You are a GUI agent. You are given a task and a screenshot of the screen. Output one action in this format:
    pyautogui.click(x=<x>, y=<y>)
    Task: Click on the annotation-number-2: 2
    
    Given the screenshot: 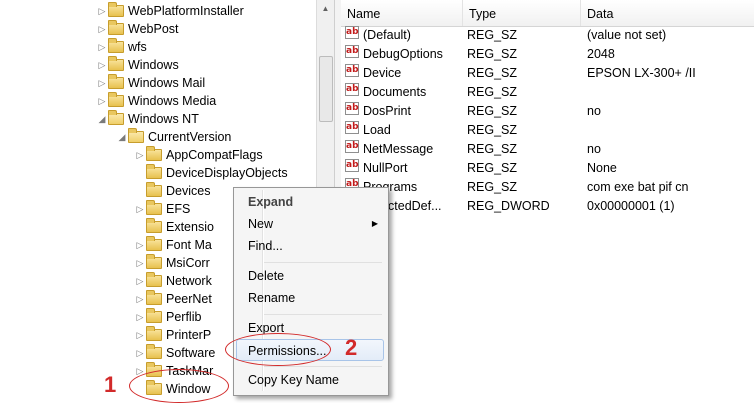 What is the action you would take?
    pyautogui.click(x=351, y=347)
    